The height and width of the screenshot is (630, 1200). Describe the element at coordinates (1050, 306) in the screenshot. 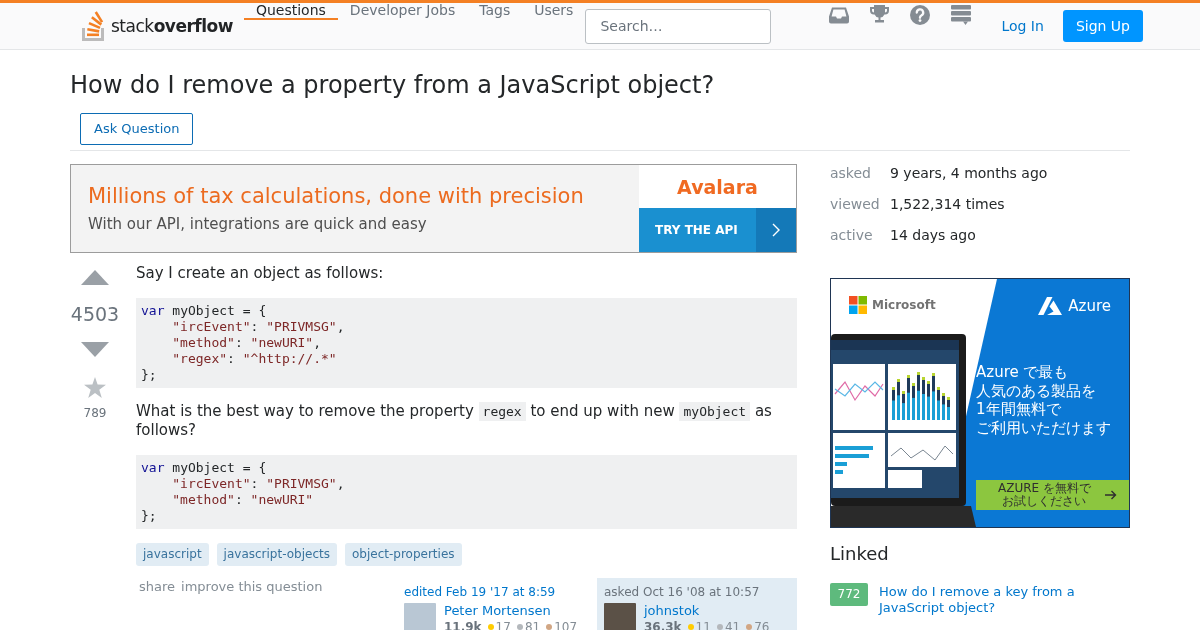

I see `triangle-logo-icon` at that location.